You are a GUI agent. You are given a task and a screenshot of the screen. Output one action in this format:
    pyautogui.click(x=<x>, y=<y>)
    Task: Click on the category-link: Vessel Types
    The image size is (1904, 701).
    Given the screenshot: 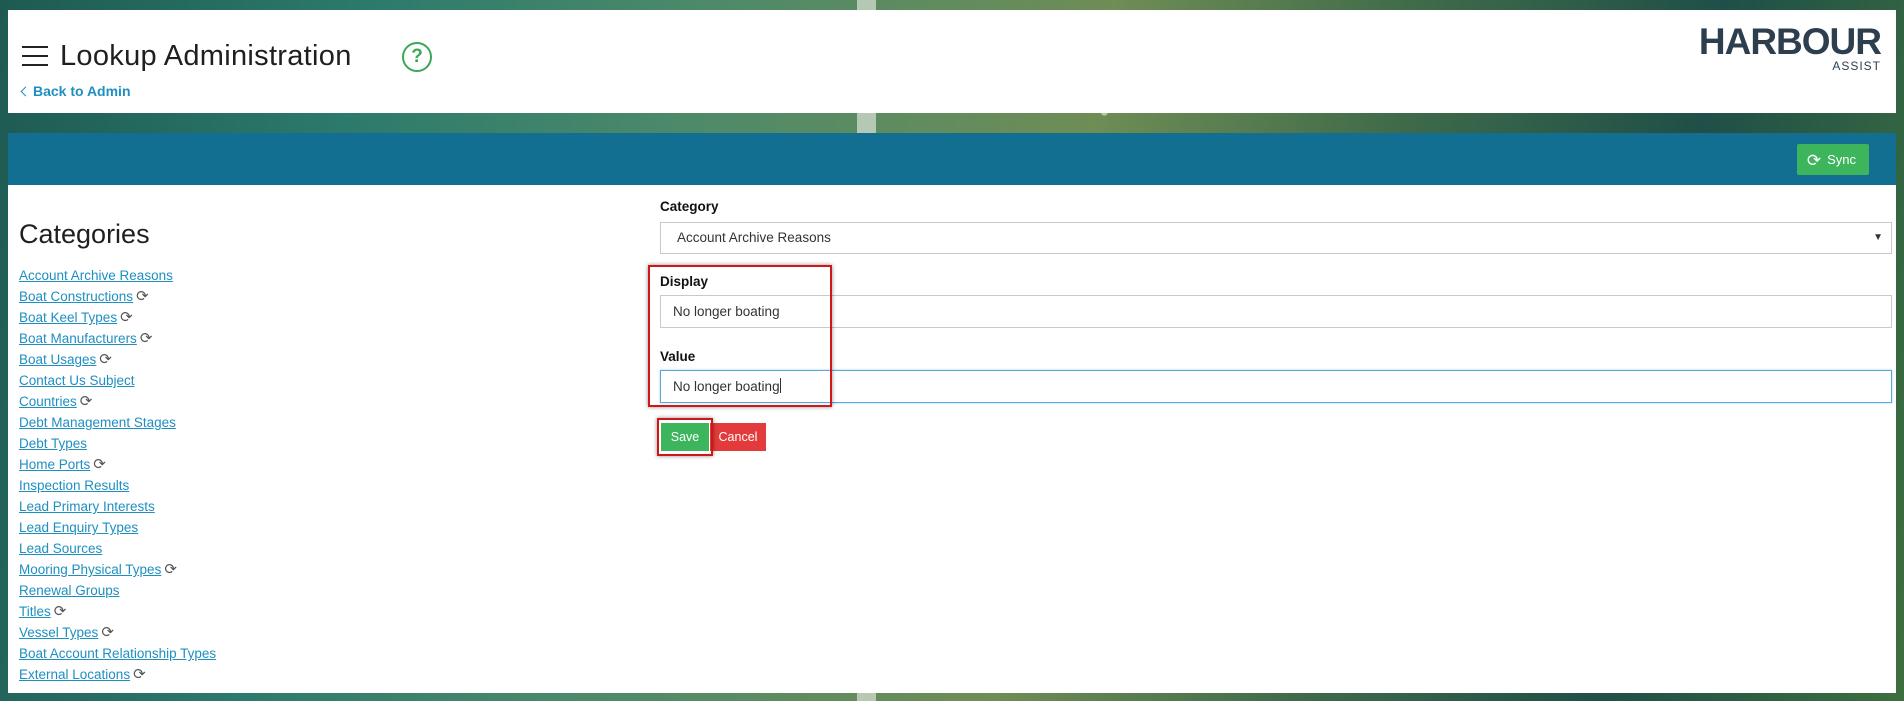 What is the action you would take?
    pyautogui.click(x=58, y=632)
    